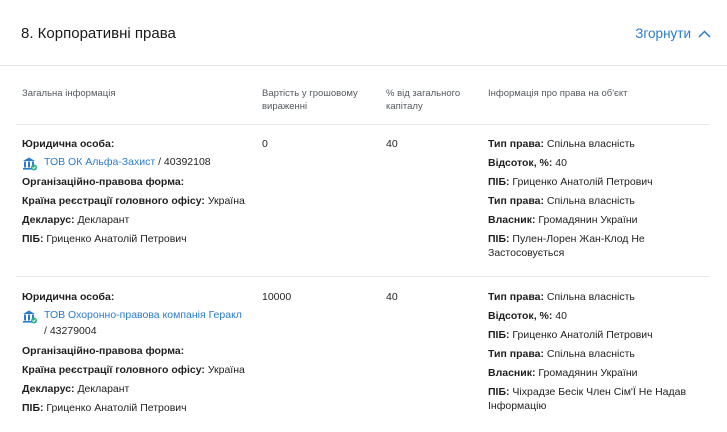 Image resolution: width=727 pixels, height=432 pixels. I want to click on table-header-divider, so click(362, 124).